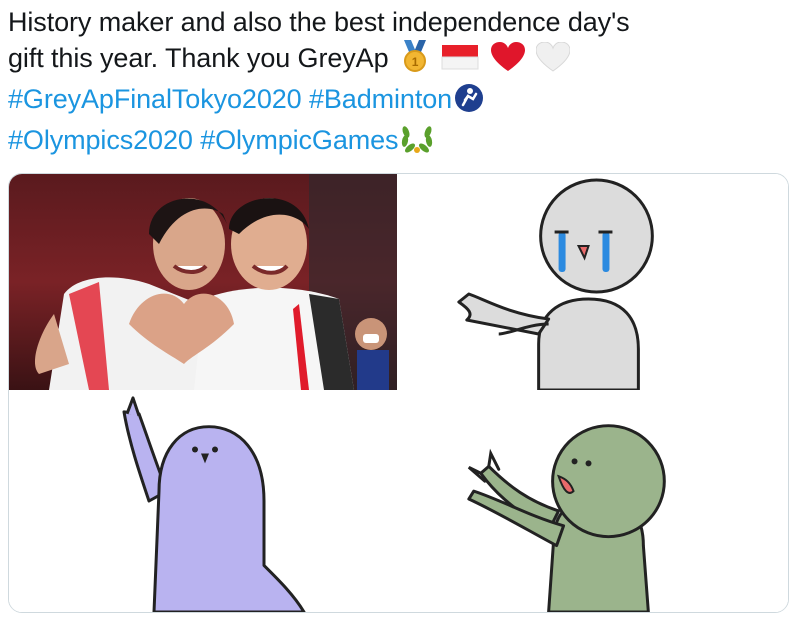 The height and width of the screenshot is (623, 800). I want to click on svg-text: 1, so click(415, 62).